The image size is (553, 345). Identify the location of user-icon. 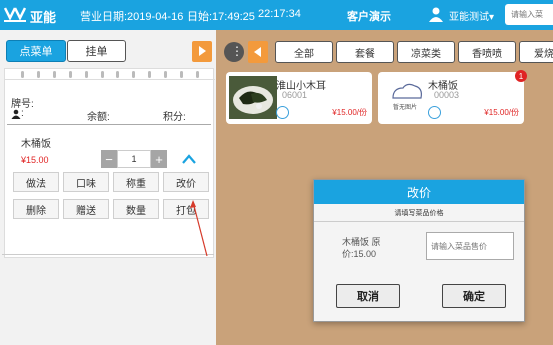
(436, 14).